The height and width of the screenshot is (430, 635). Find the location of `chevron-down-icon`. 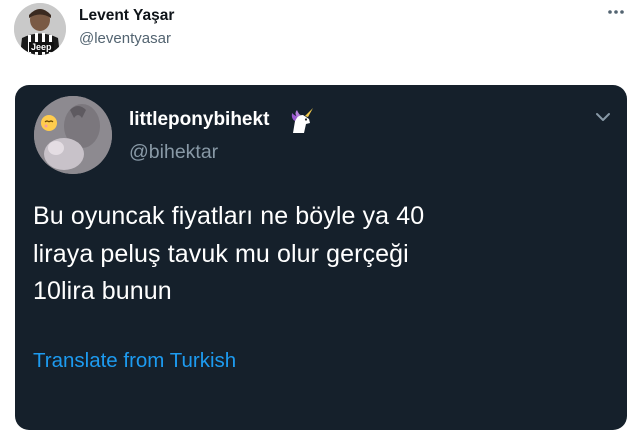

chevron-down-icon is located at coordinates (603, 117).